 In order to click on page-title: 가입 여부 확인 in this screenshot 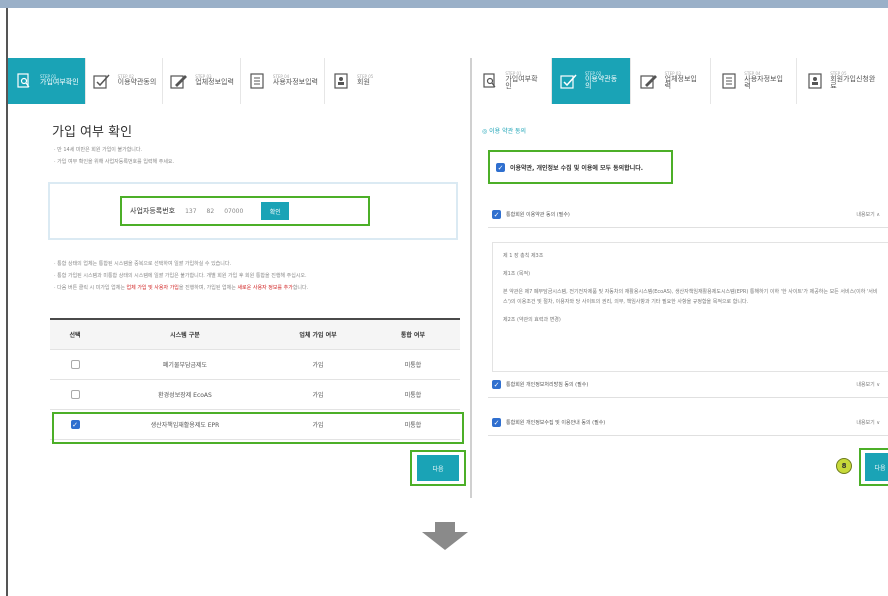, I will do `click(92, 132)`.